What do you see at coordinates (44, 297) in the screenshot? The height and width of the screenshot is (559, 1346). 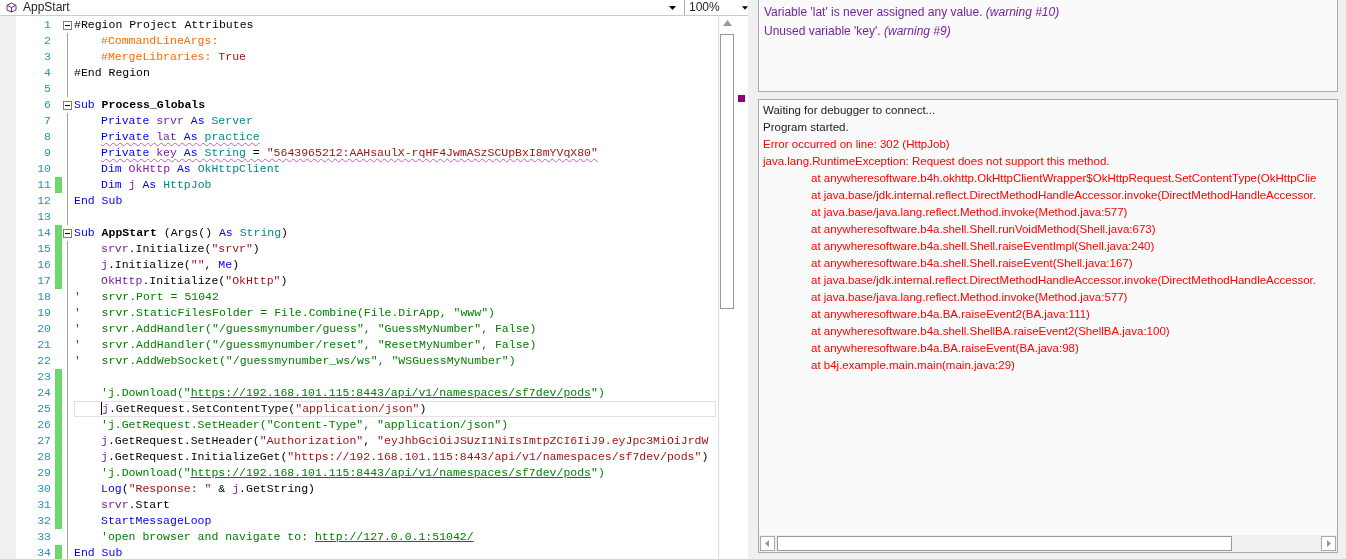 I see `line-number: 18` at bounding box center [44, 297].